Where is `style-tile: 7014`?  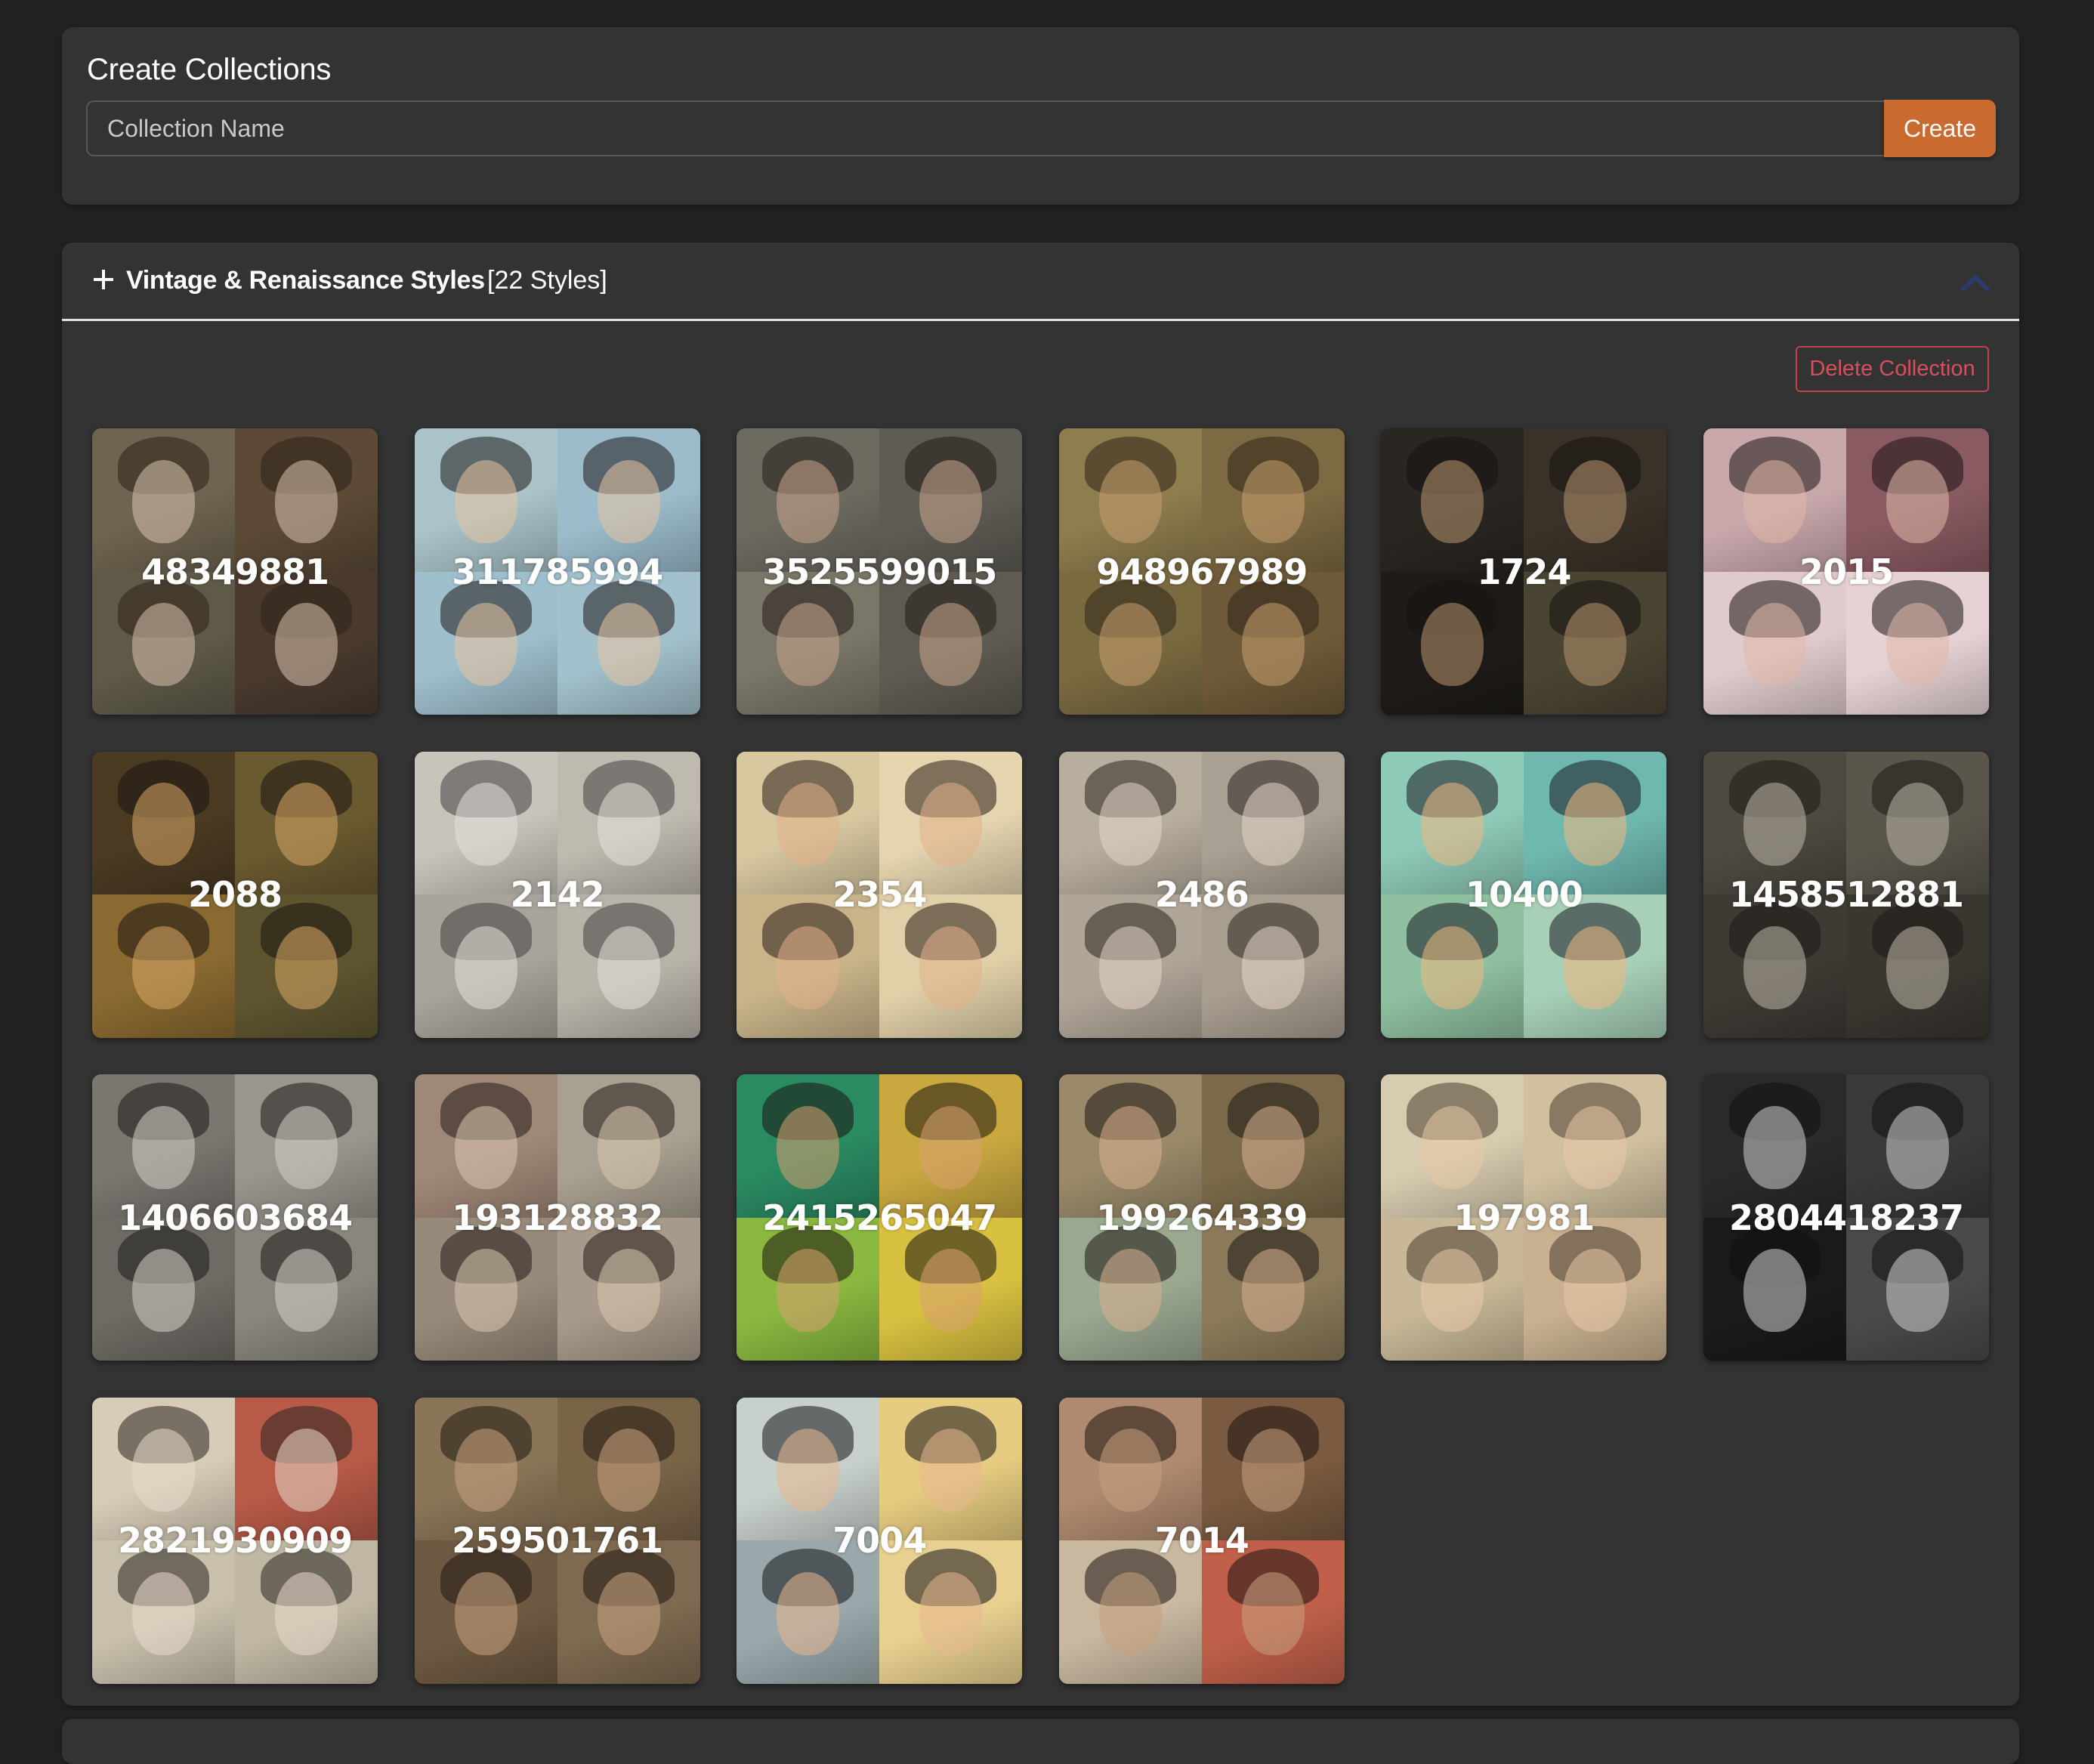
style-tile: 7014 is located at coordinates (1201, 1540).